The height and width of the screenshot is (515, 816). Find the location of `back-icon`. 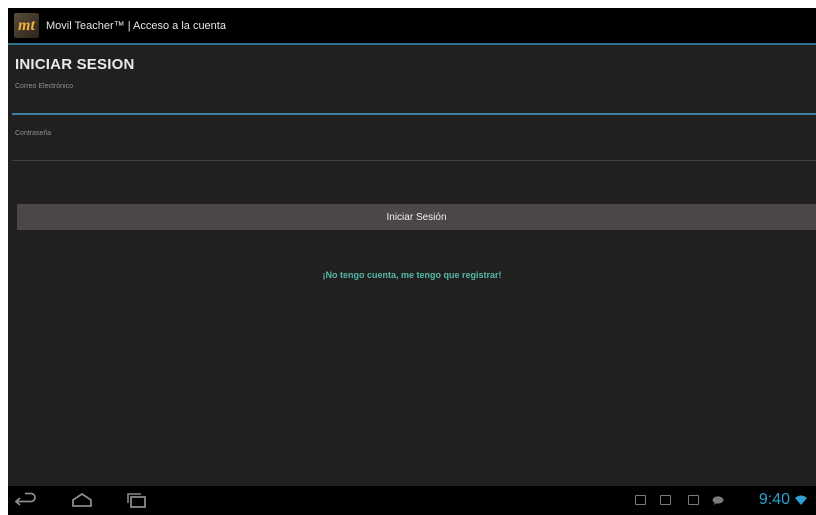

back-icon is located at coordinates (26, 500).